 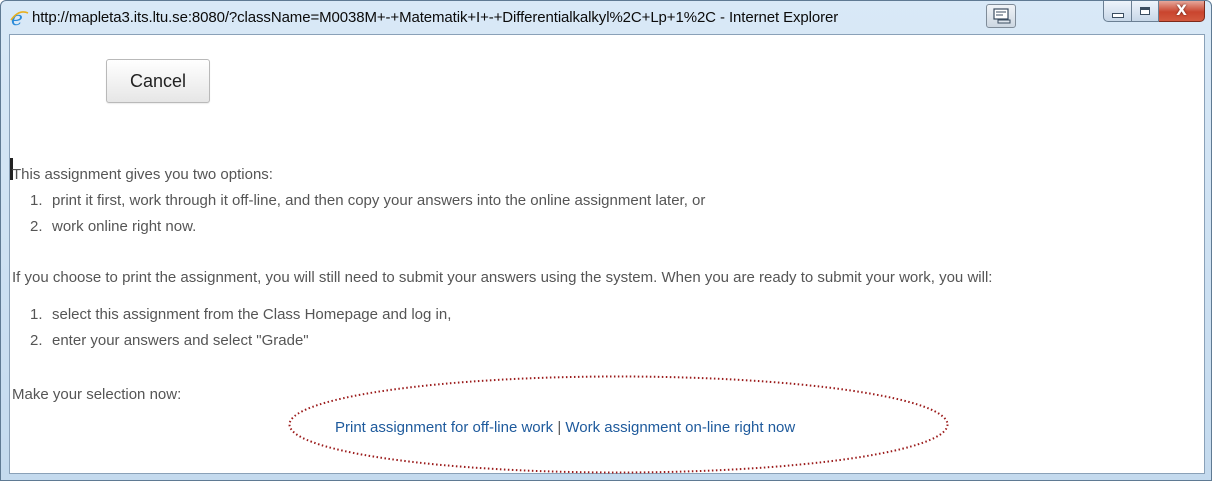 I want to click on list-item-text: work online right now., so click(x=124, y=226).